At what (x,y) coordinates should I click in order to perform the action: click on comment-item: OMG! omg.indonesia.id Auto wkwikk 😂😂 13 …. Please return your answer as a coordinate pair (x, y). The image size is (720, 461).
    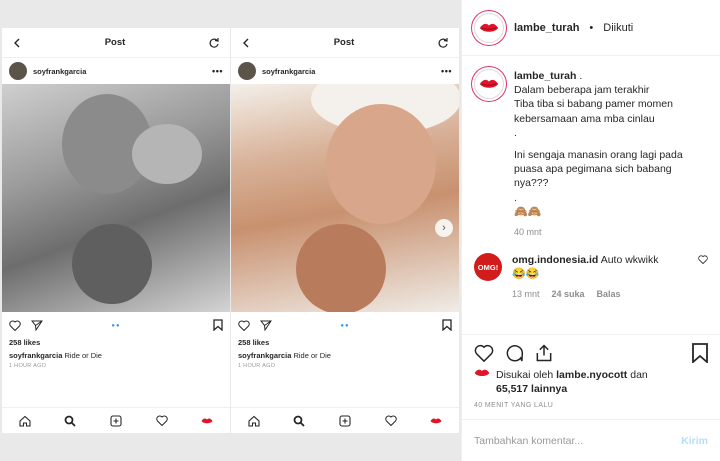
    Looking at the image, I should click on (591, 276).